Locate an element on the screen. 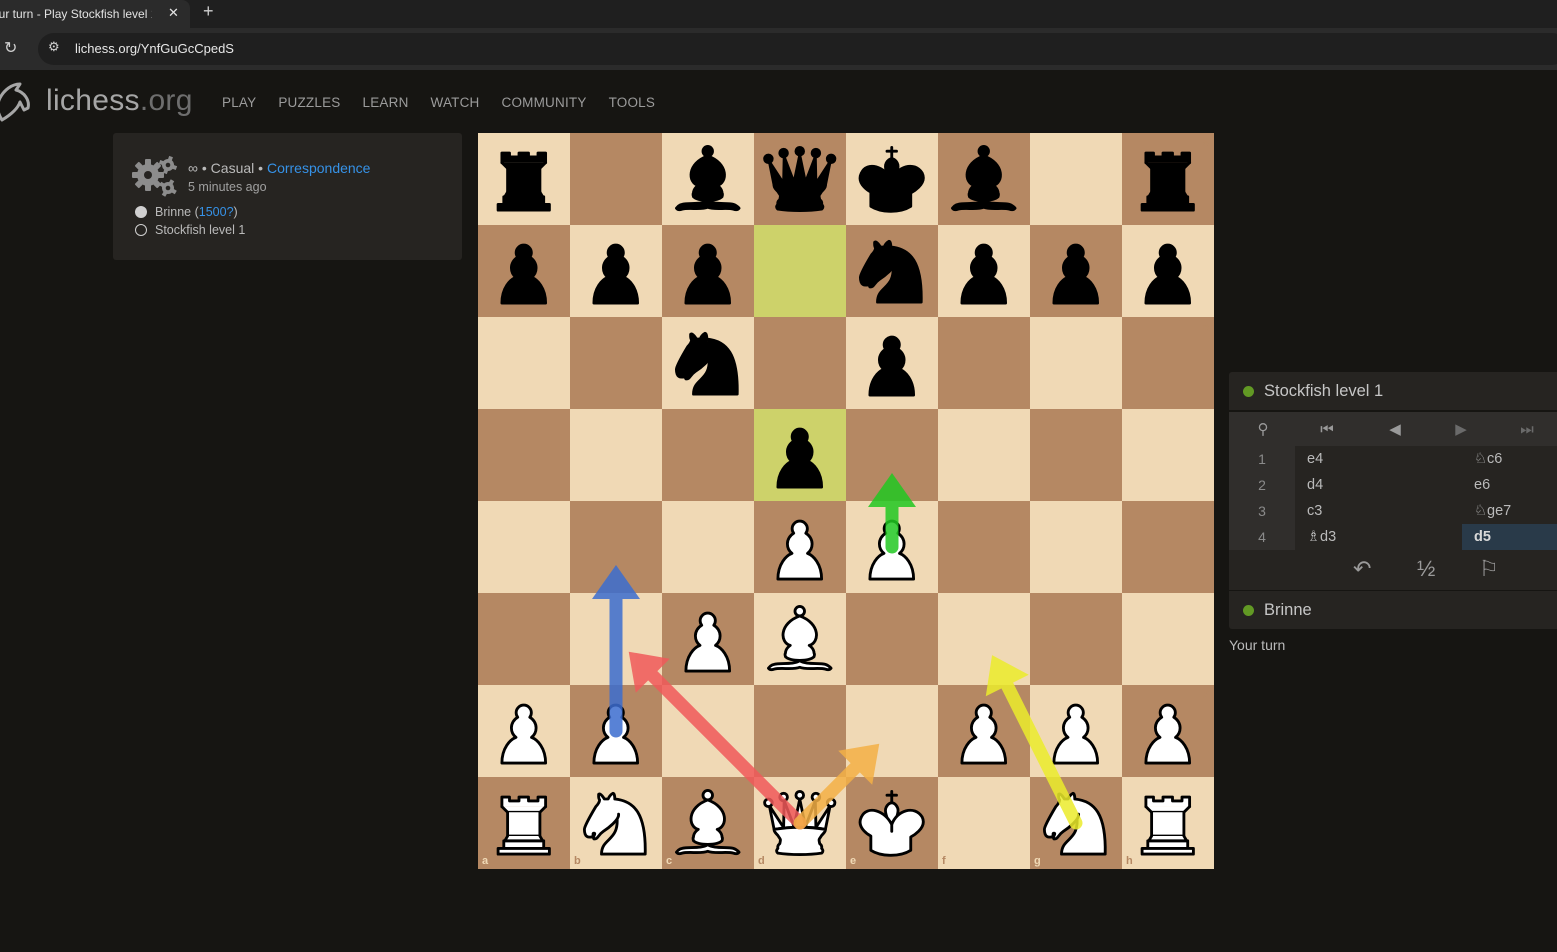 The image size is (1557, 952). nav-community: COMMUNITY is located at coordinates (544, 102).